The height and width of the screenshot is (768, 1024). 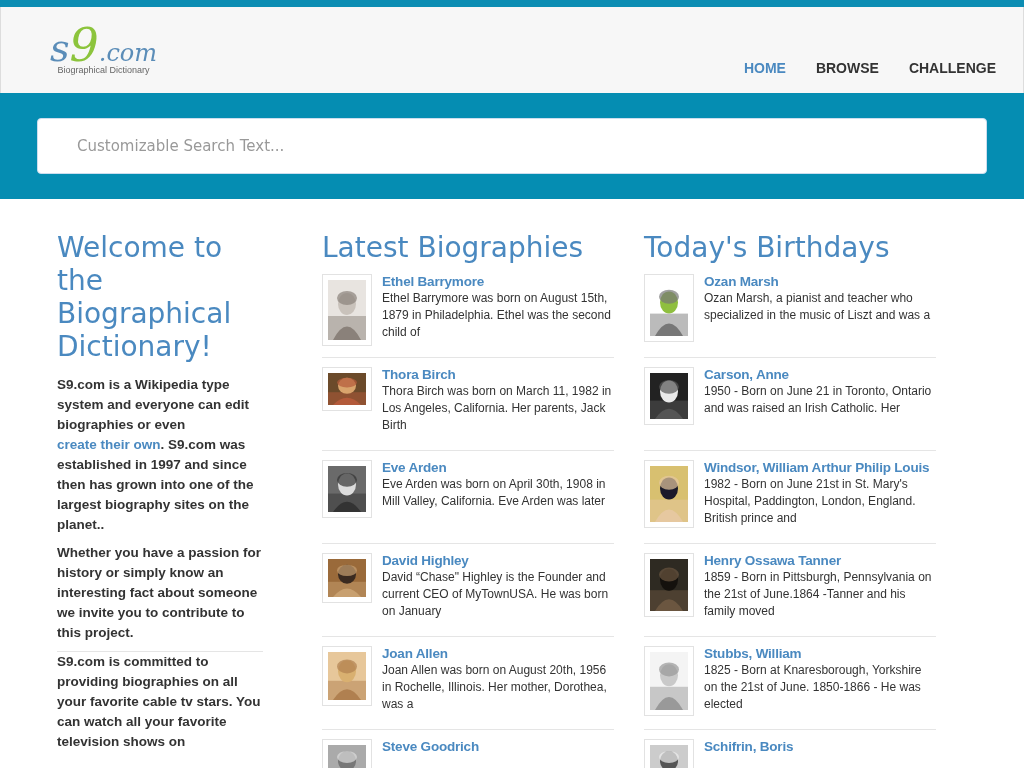 What do you see at coordinates (502, 654) in the screenshot?
I see `biography-link: Joan Allen` at bounding box center [502, 654].